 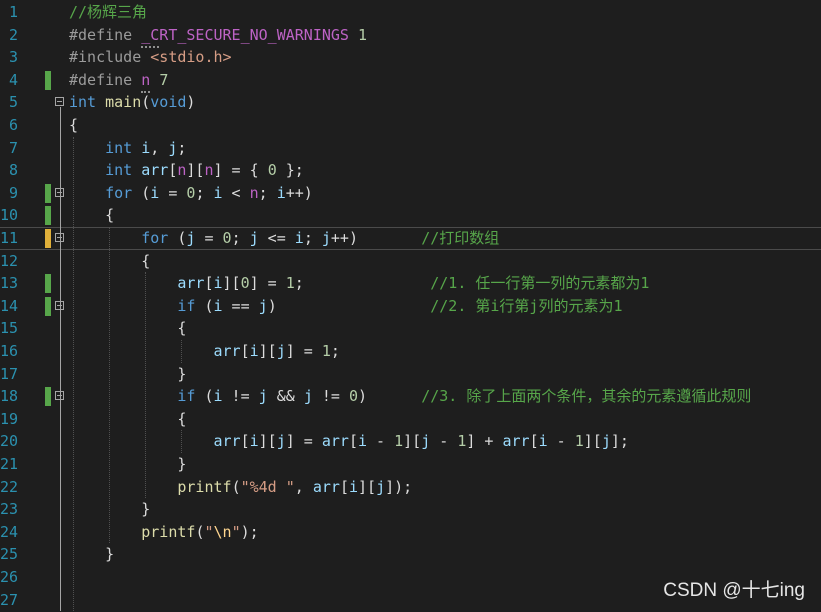 I want to click on code-token: ];, so click(x=619, y=441).